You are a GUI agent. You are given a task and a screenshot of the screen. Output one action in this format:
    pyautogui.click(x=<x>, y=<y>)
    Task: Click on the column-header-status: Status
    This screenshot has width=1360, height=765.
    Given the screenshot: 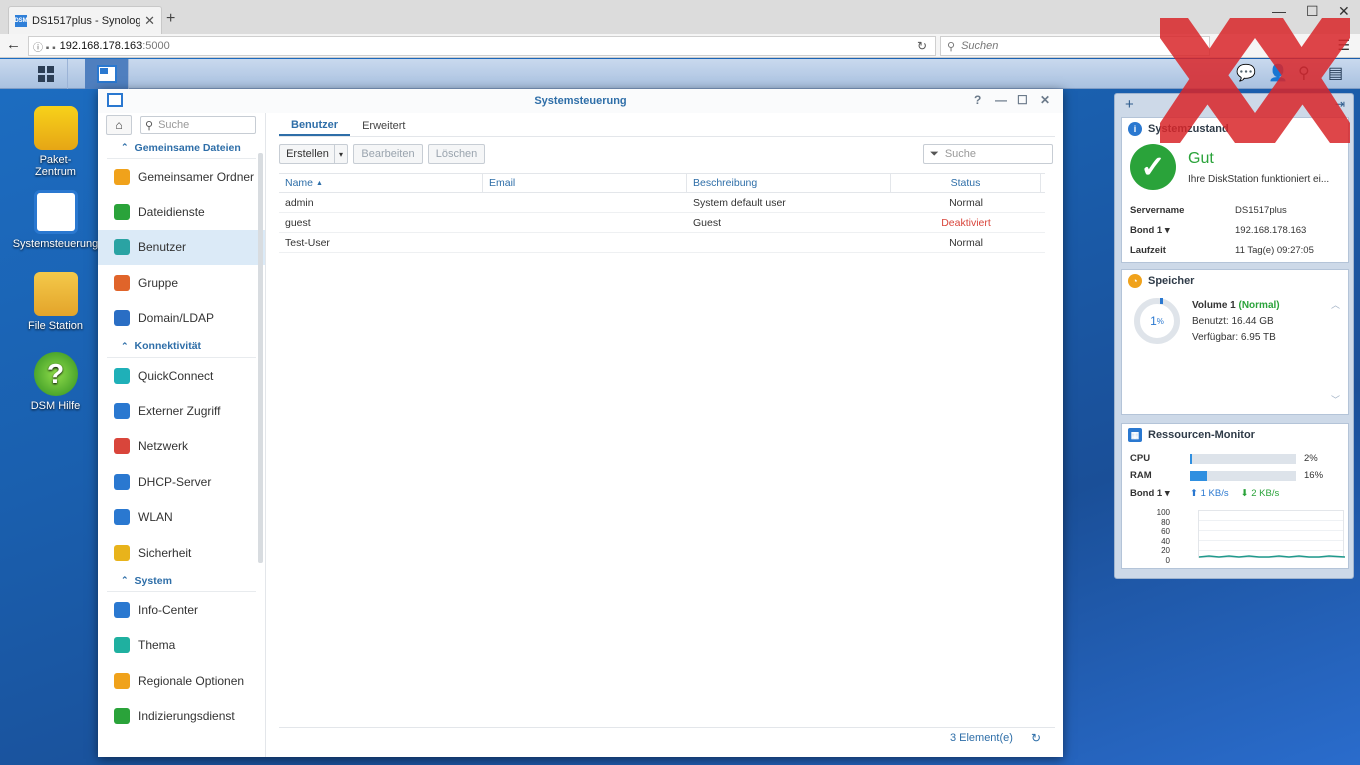 What is the action you would take?
    pyautogui.click(x=966, y=183)
    